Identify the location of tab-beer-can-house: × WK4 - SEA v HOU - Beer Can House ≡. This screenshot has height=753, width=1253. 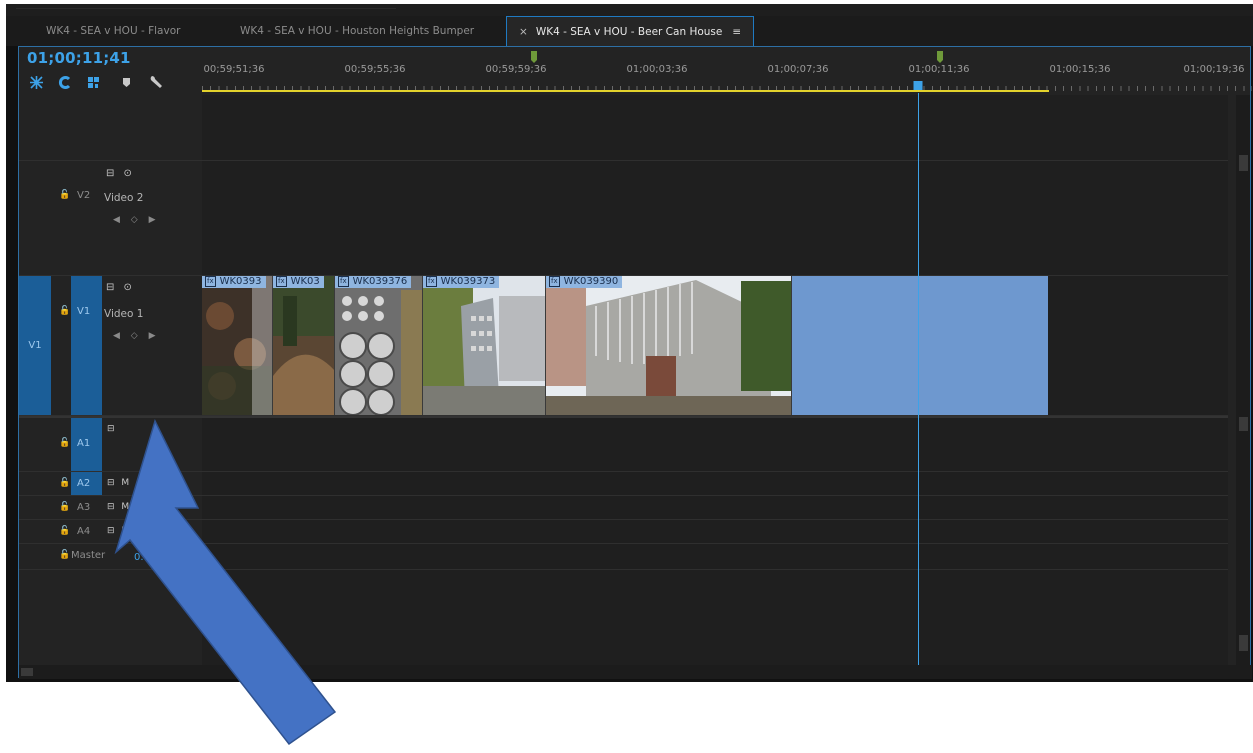
(630, 31).